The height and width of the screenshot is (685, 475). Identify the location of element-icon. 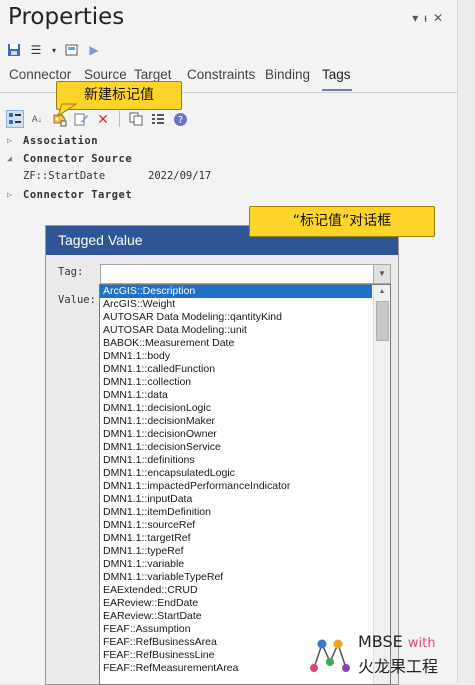
(72, 50).